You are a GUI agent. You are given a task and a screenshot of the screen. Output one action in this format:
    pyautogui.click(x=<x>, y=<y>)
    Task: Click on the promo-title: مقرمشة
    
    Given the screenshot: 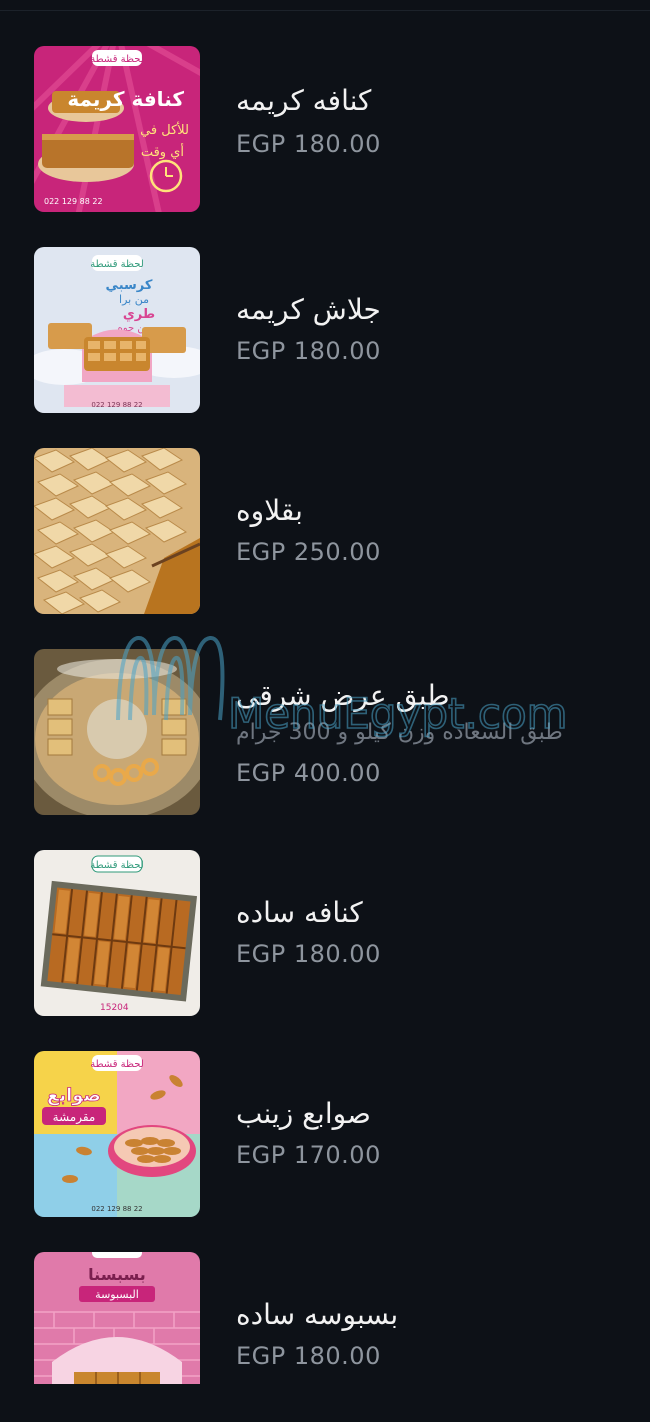 What is the action you would take?
    pyautogui.click(x=74, y=1117)
    